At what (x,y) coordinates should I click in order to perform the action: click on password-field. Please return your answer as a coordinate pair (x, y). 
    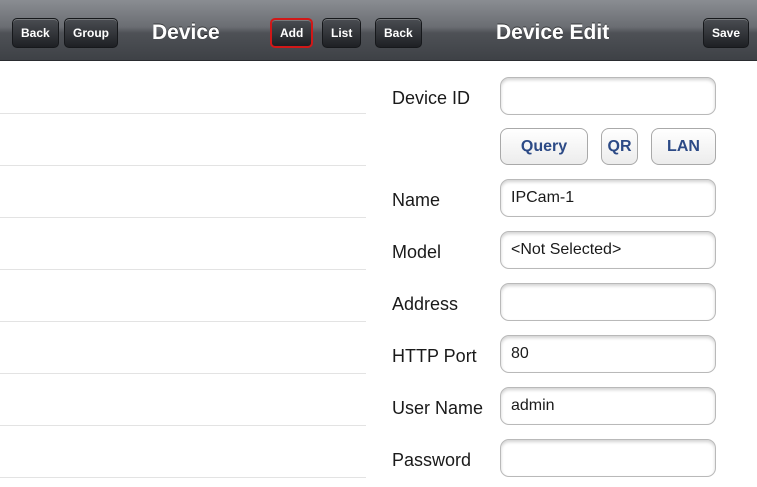
    Looking at the image, I should click on (608, 458).